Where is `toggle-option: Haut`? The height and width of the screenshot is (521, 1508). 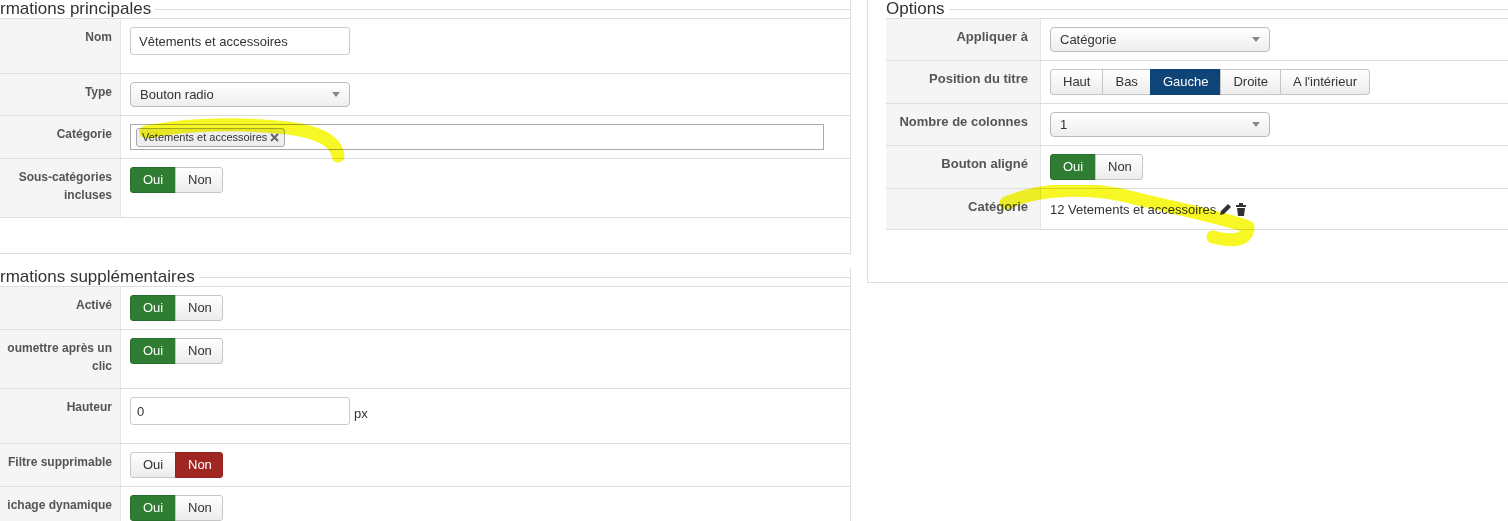
toggle-option: Haut is located at coordinates (1077, 82).